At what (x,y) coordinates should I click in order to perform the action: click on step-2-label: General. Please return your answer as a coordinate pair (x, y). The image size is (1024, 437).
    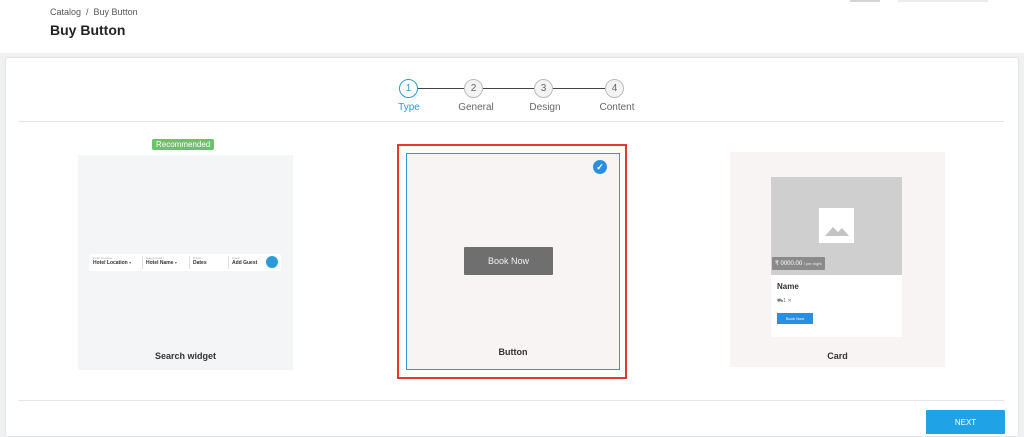
    Looking at the image, I should click on (476, 107).